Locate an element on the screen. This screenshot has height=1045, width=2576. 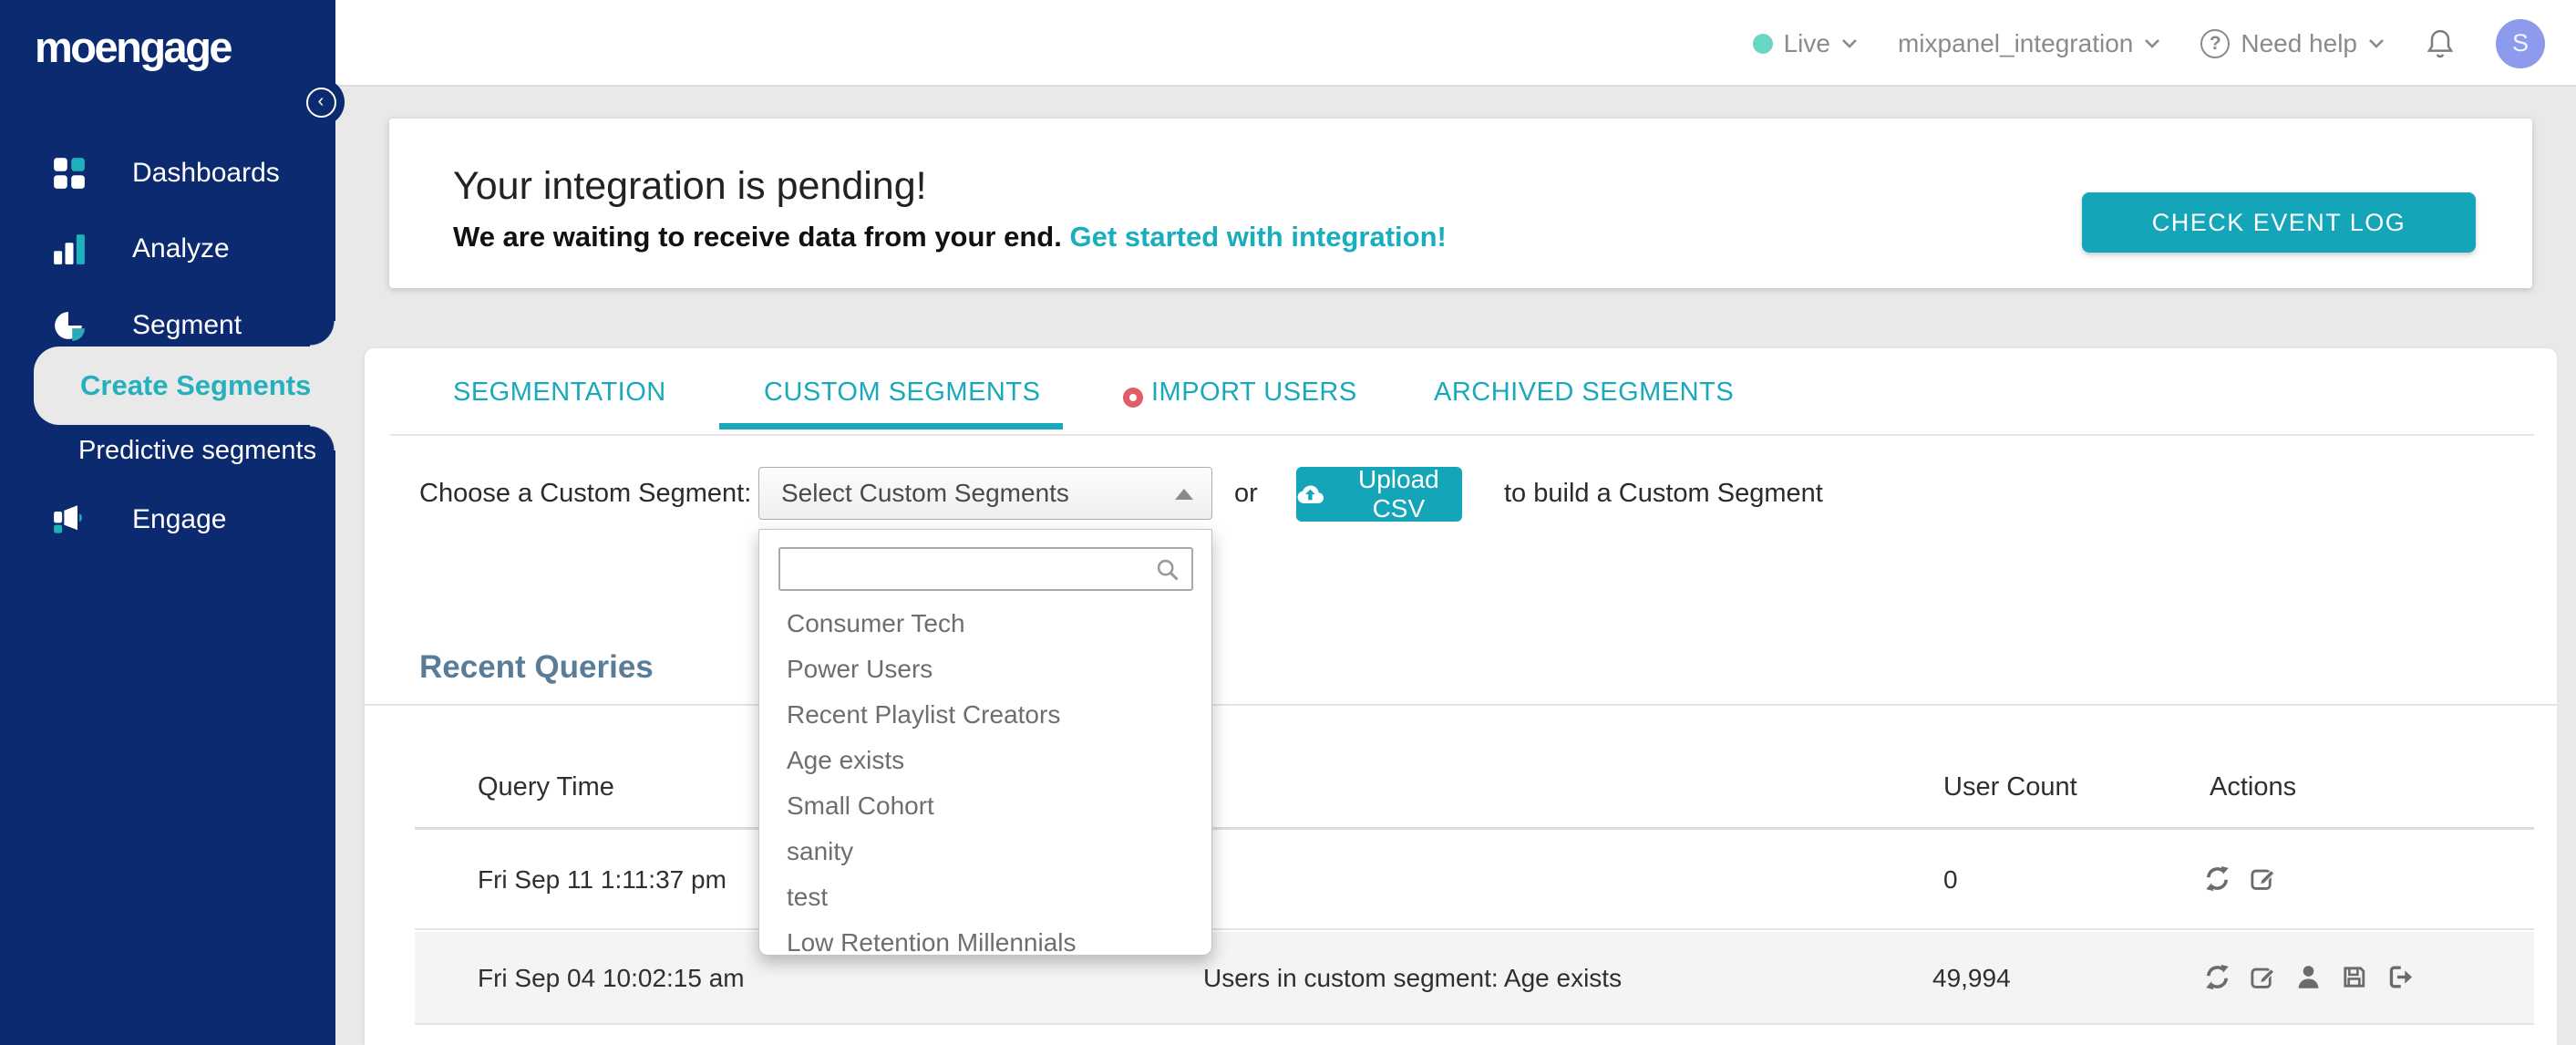
upload-csv-button: Upload CSV is located at coordinates (1379, 493).